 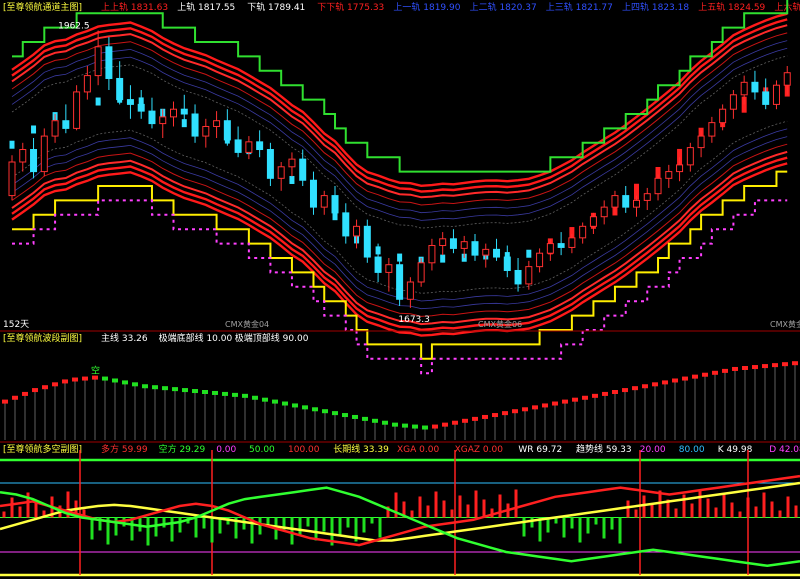 I want to click on trend-ribbon-block, so click(x=443, y=258).